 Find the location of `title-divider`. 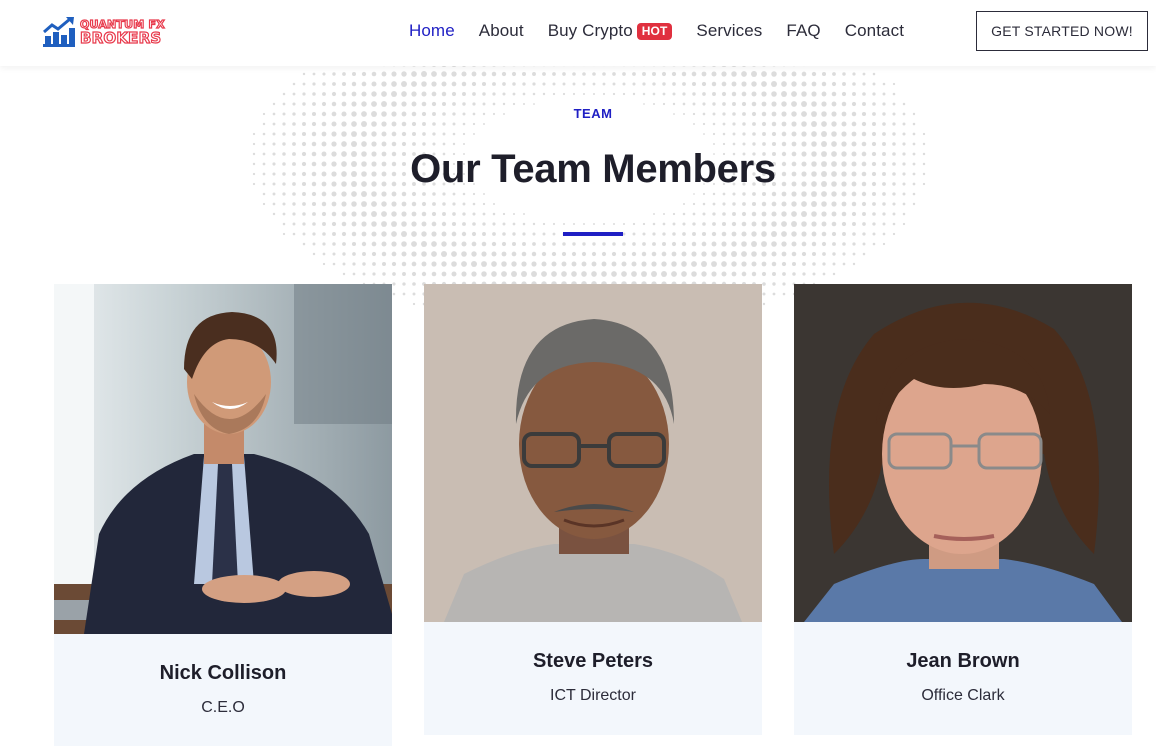

title-divider is located at coordinates (593, 234).